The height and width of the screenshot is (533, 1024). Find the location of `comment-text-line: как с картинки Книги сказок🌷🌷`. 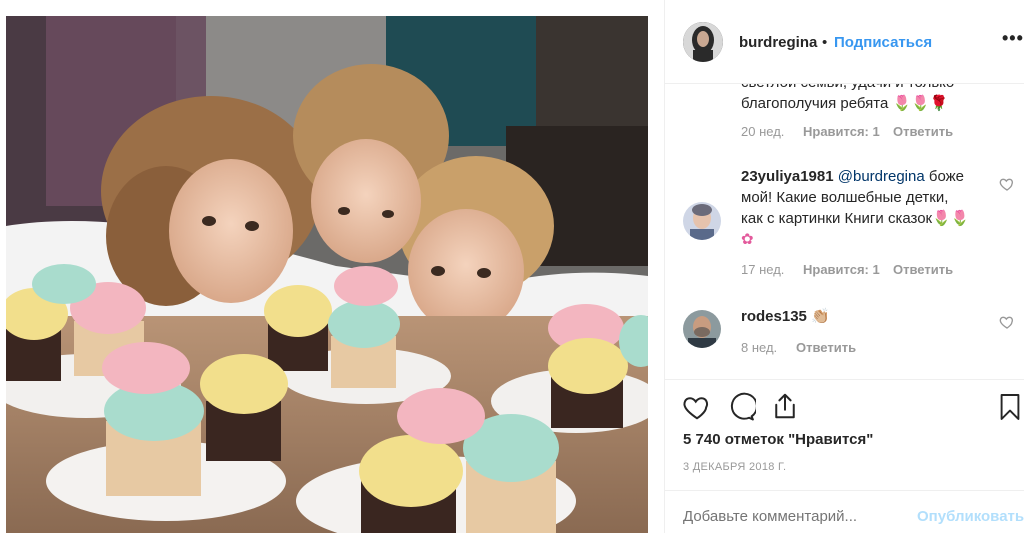

comment-text-line: как с картинки Книги сказок🌷🌷 is located at coordinates (855, 218).